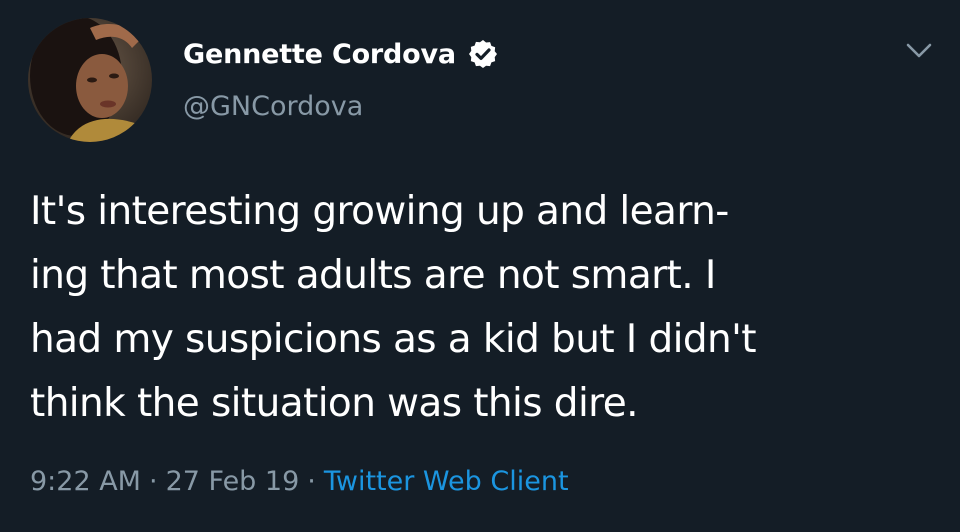 This screenshot has height=532, width=960. Describe the element at coordinates (446, 481) in the screenshot. I see `source-client-link: Twitter Web Client` at that location.